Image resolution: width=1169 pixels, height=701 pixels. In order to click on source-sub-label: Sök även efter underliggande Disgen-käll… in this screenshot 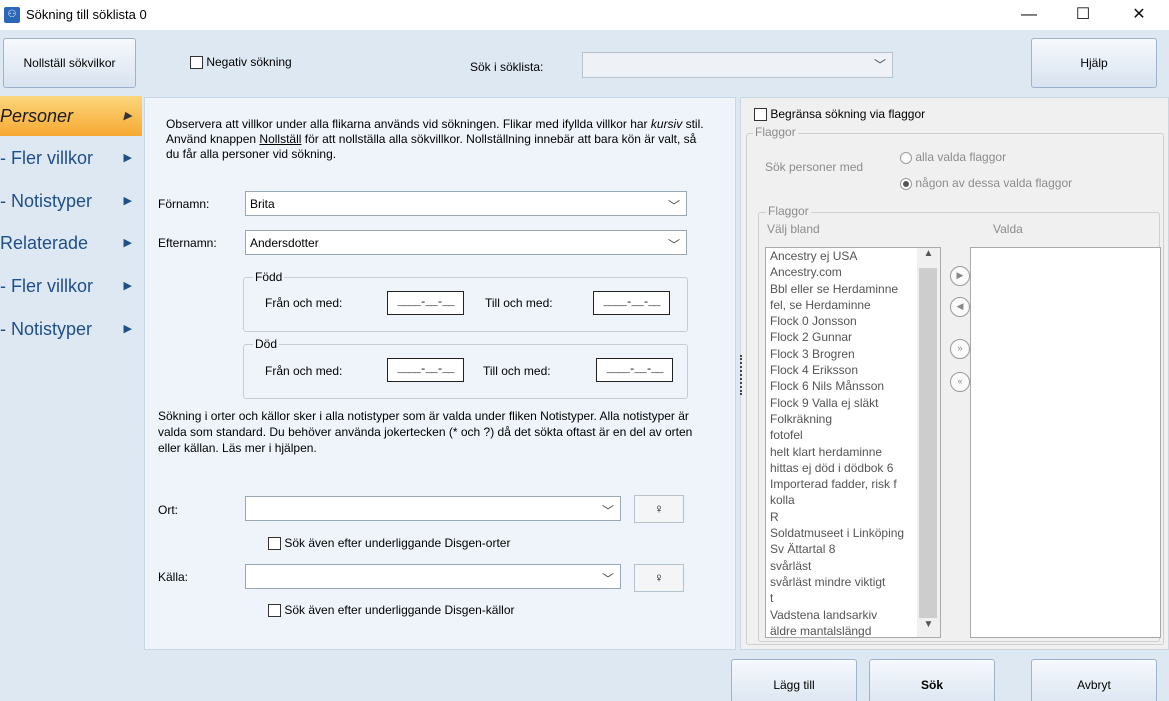, I will do `click(399, 610)`.